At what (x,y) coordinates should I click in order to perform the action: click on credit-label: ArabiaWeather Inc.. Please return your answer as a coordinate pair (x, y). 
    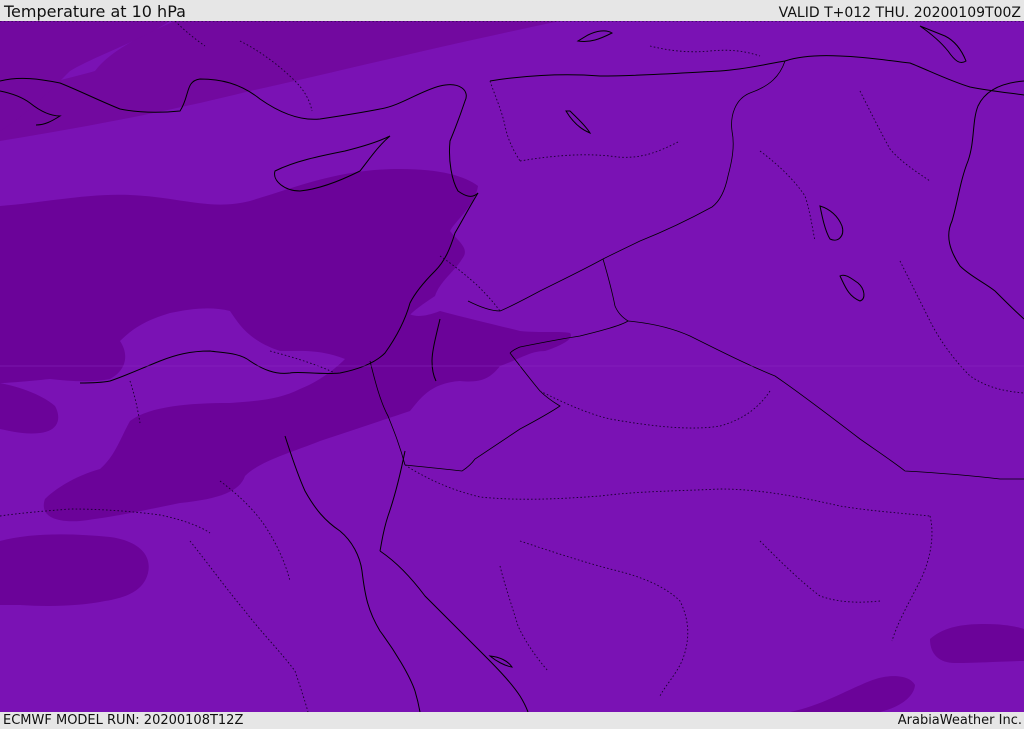
    Looking at the image, I should click on (959, 720).